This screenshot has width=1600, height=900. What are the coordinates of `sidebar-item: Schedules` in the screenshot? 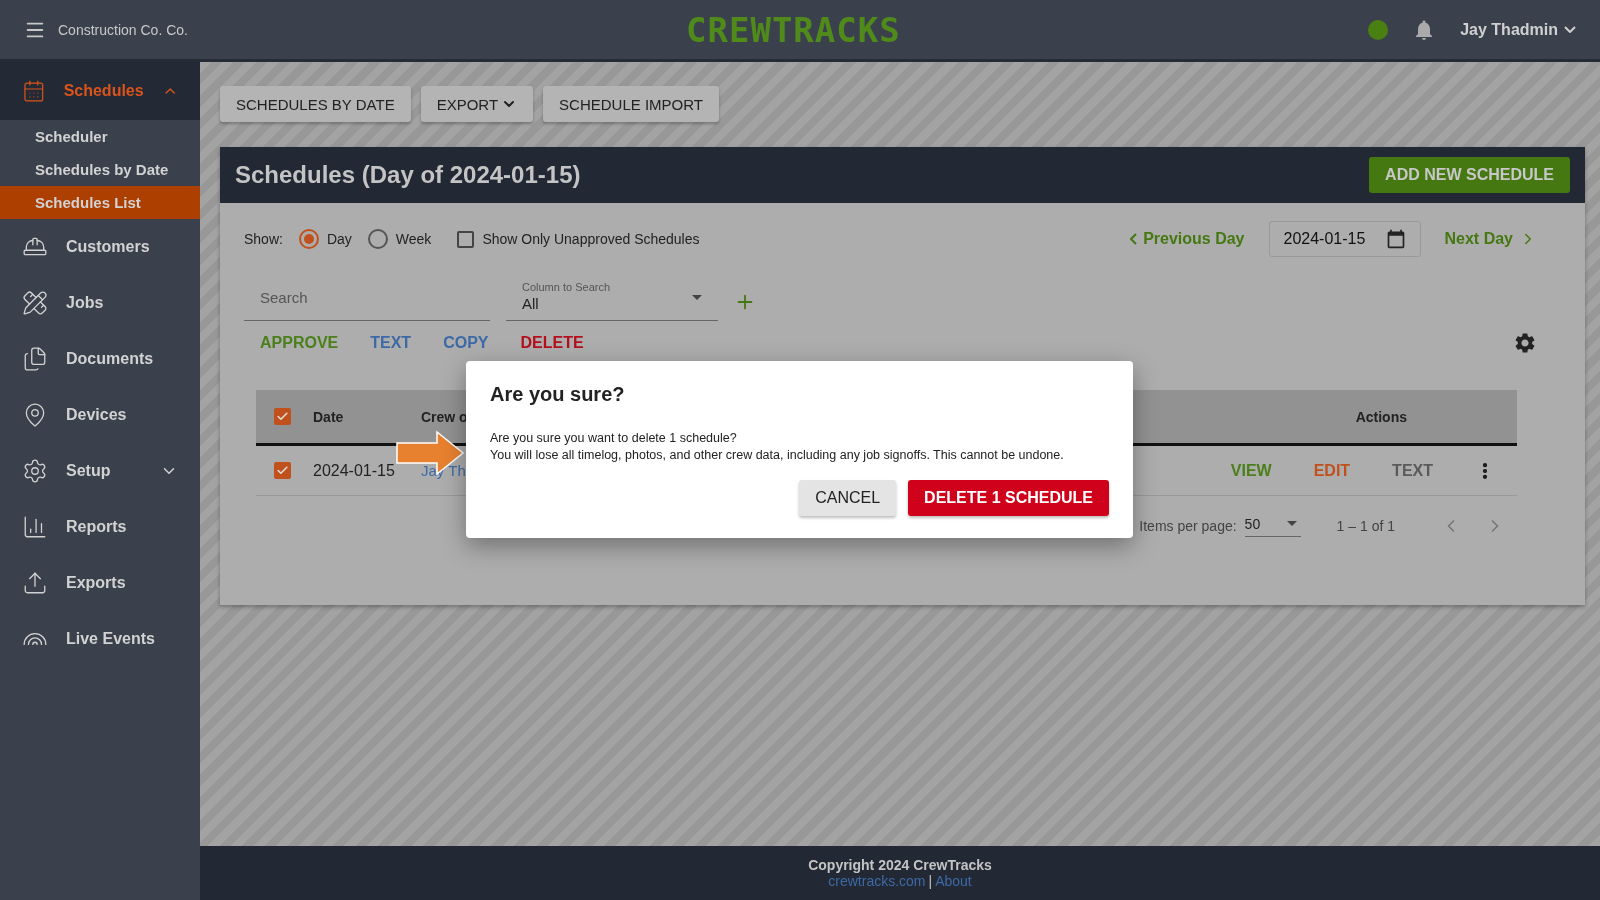 It's located at (100, 91).